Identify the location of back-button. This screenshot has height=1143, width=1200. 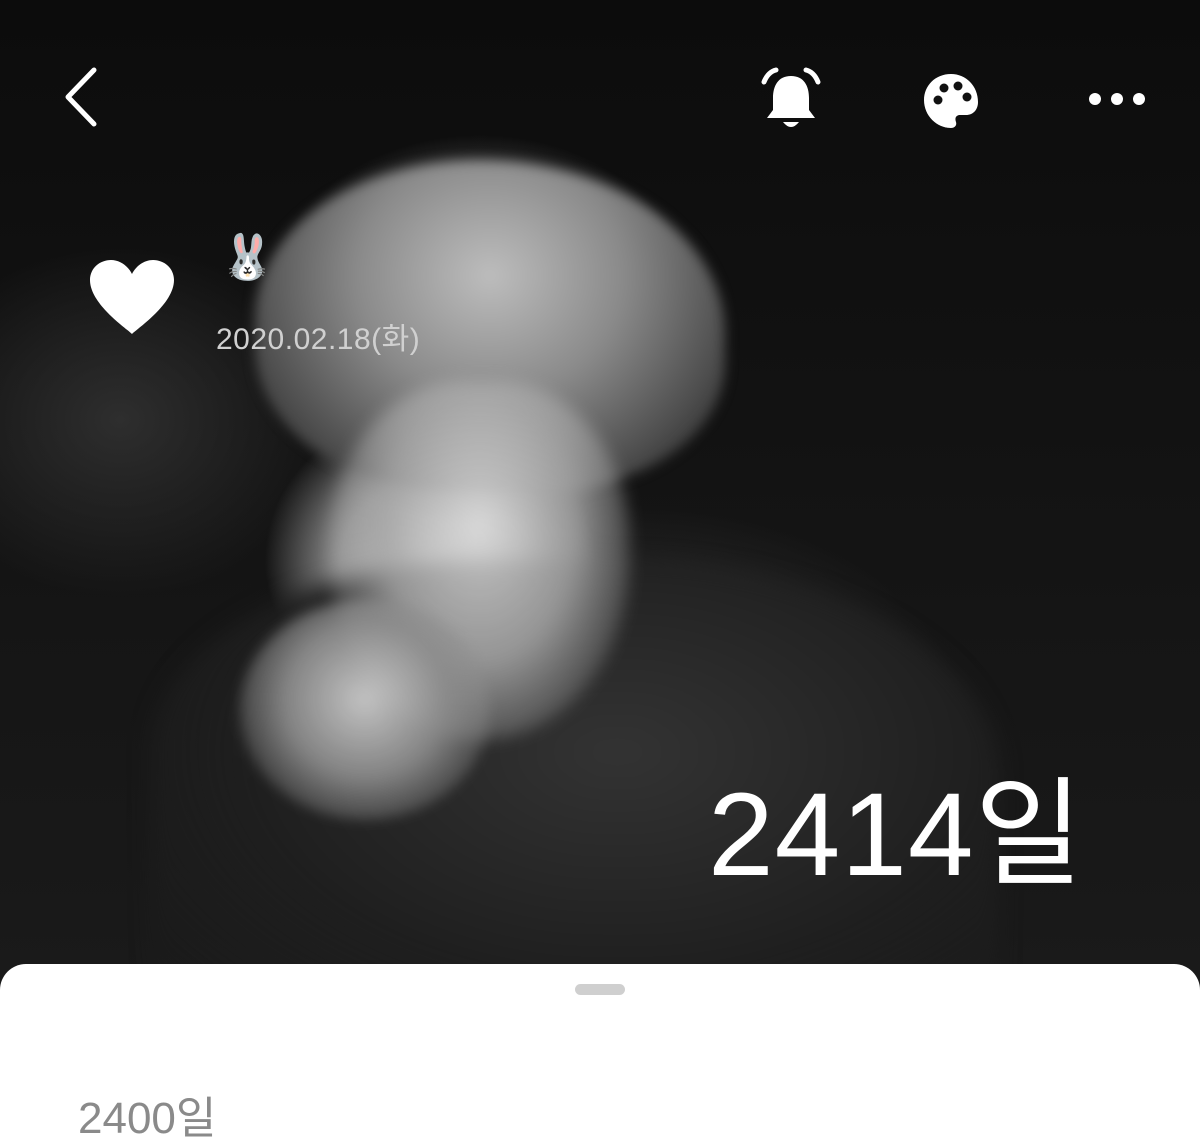
(83, 97).